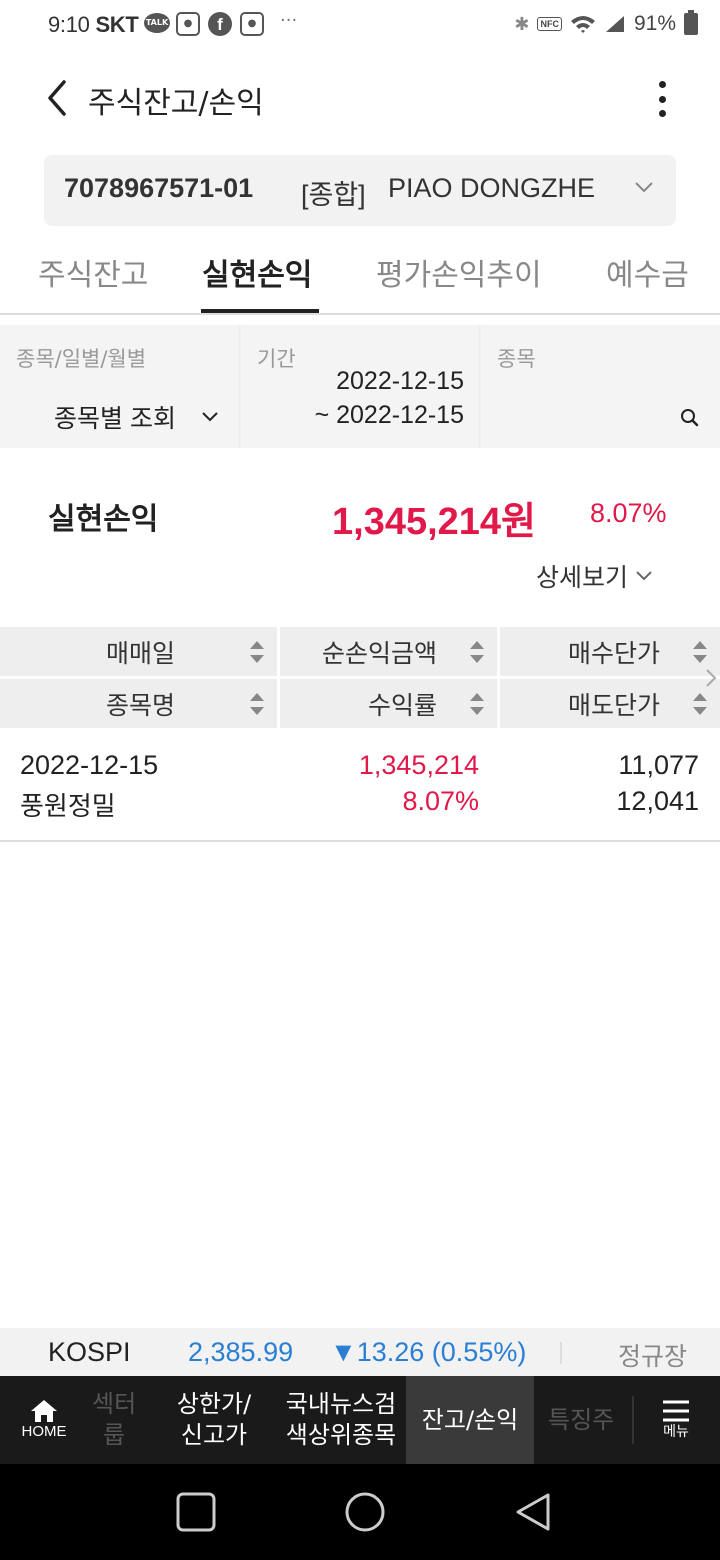 The height and width of the screenshot is (1560, 720). I want to click on column-header-sell-price: 매도단가, so click(610, 703).